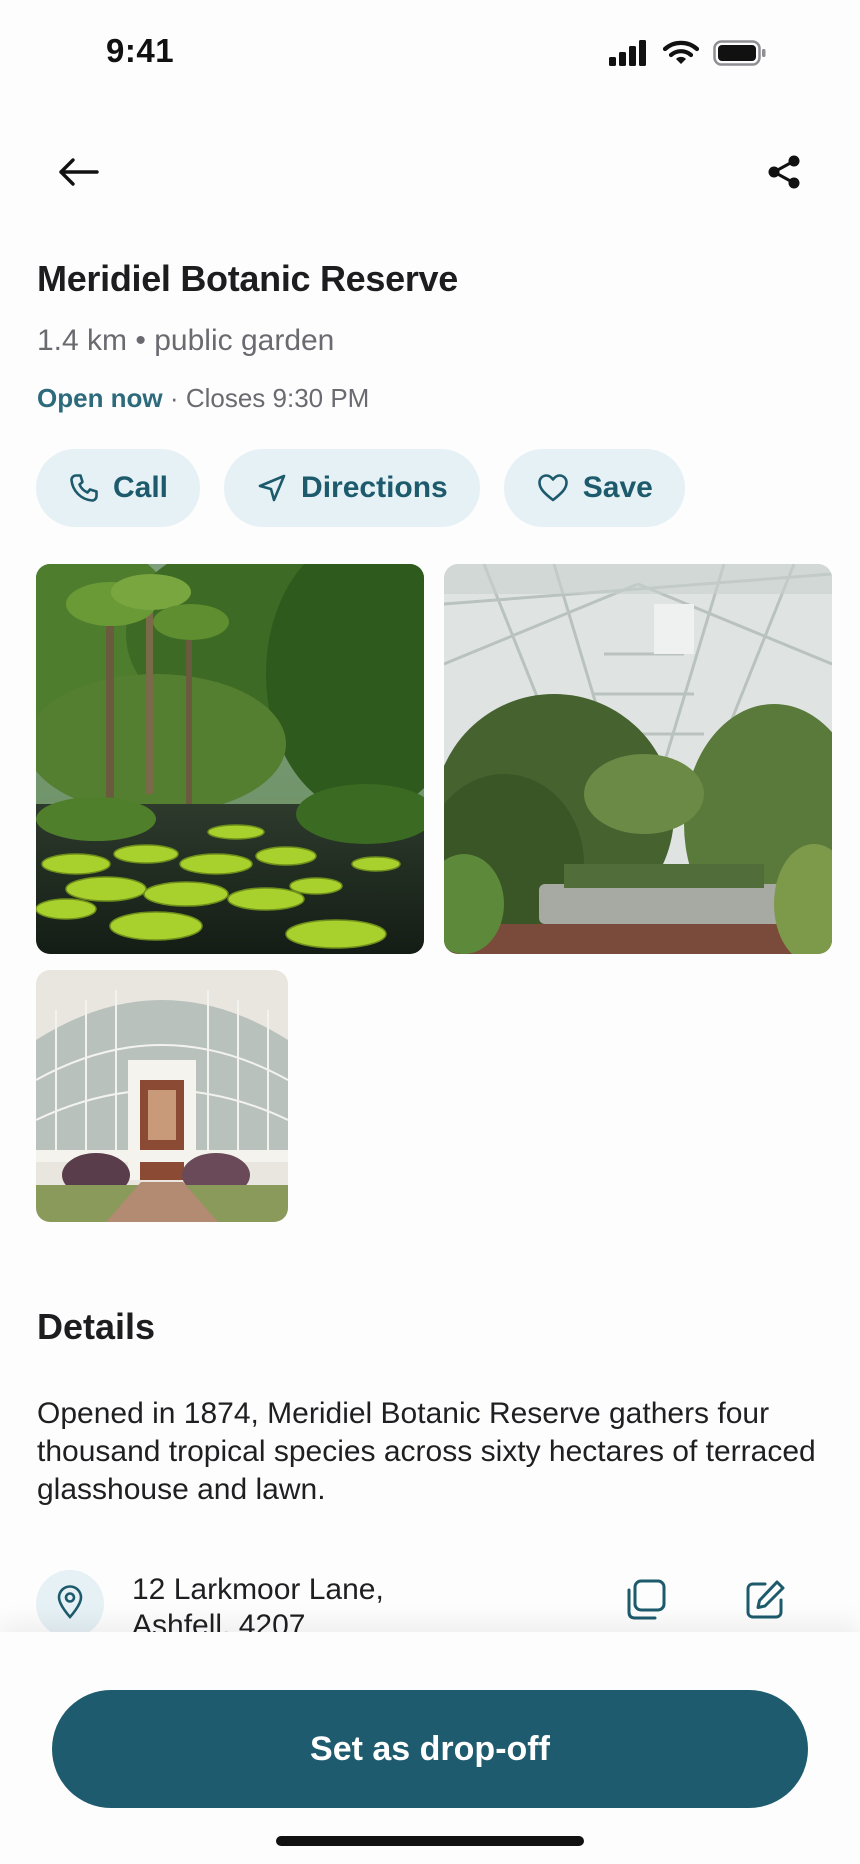  Describe the element at coordinates (247, 278) in the screenshot. I see `place-title: Meridiel Botanic Reserve` at that location.